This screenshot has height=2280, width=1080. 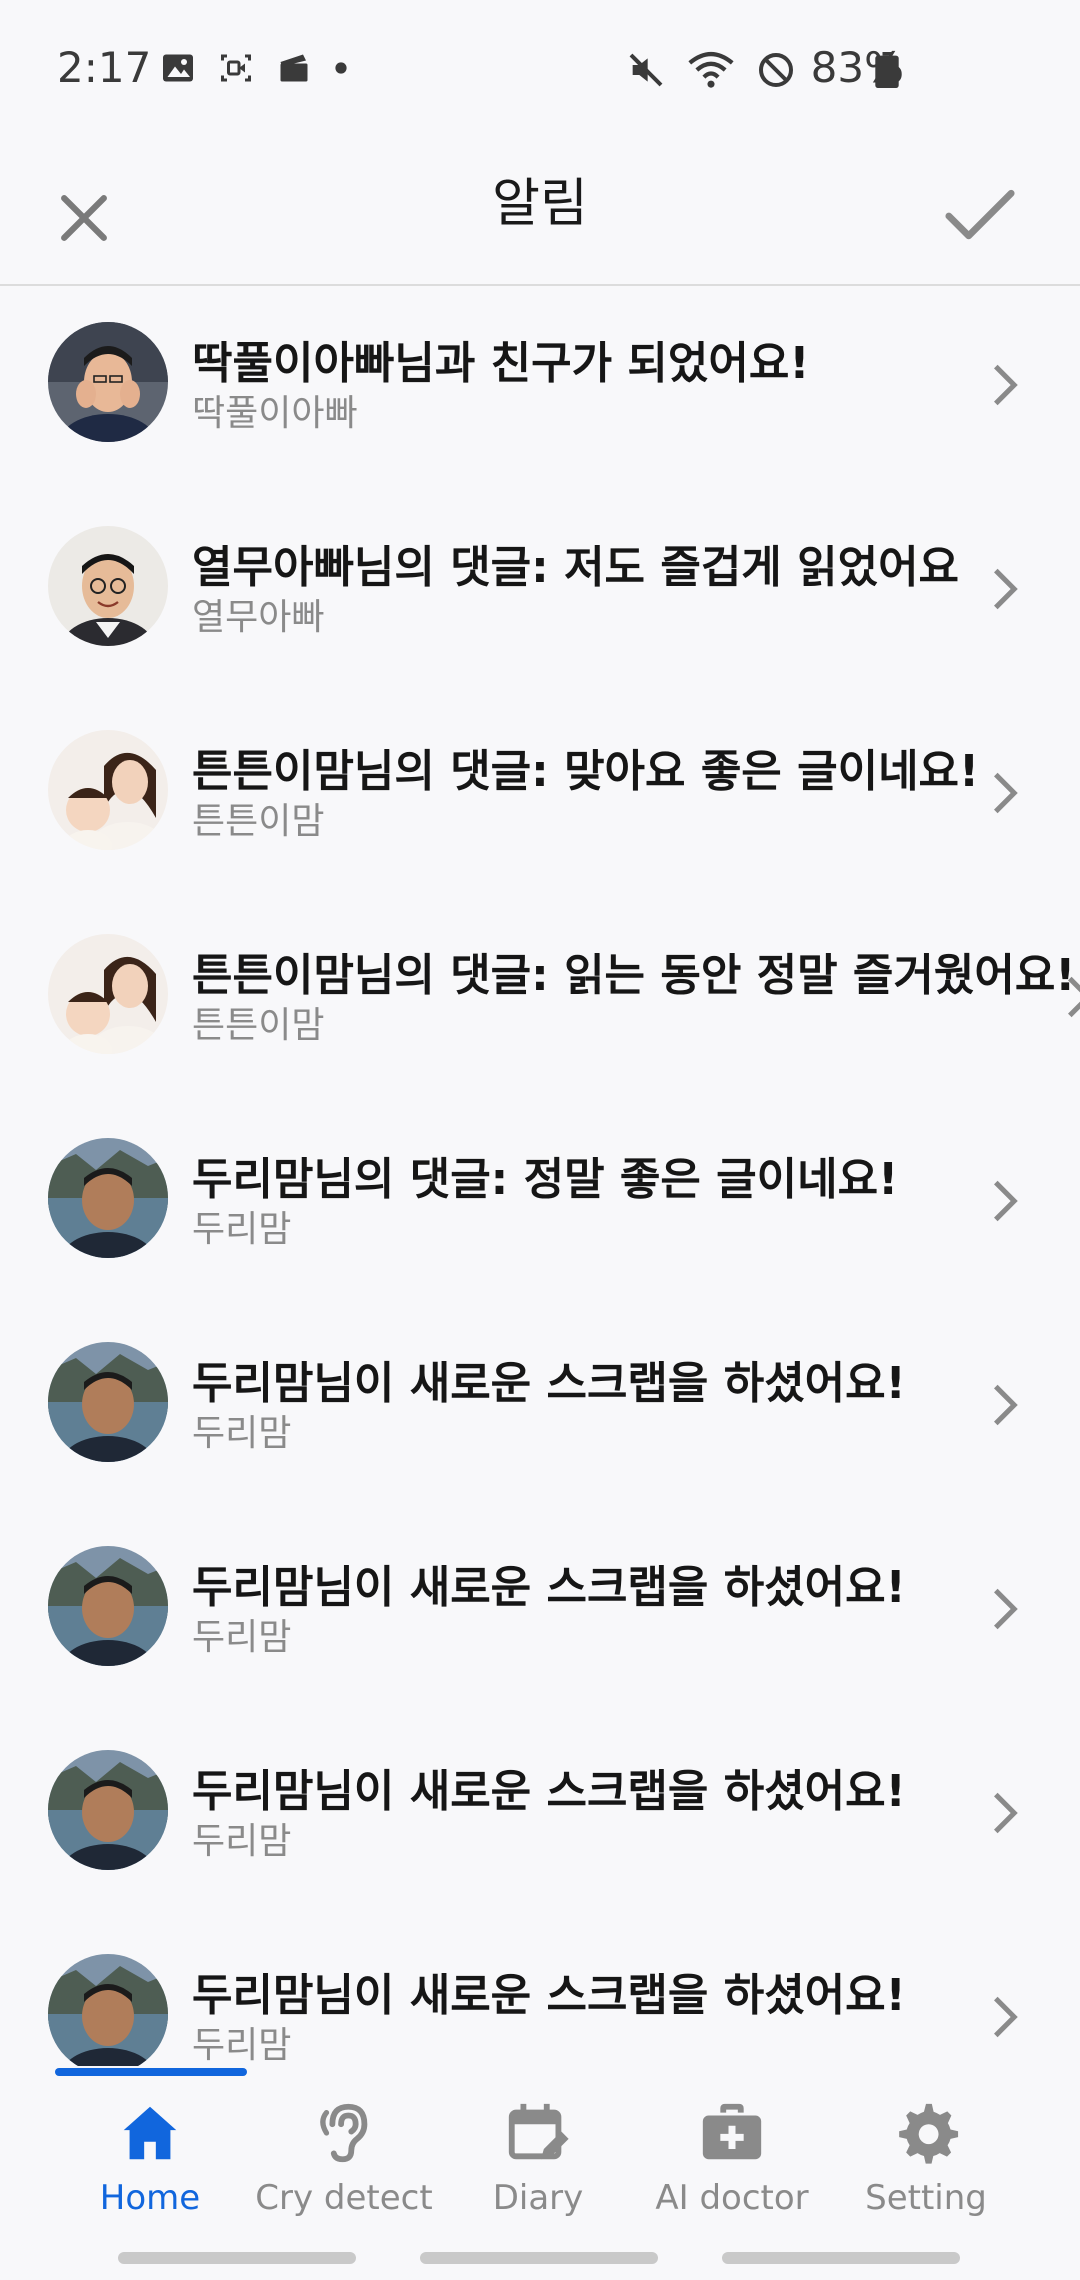 I want to click on status-time: 2:17, so click(x=104, y=67).